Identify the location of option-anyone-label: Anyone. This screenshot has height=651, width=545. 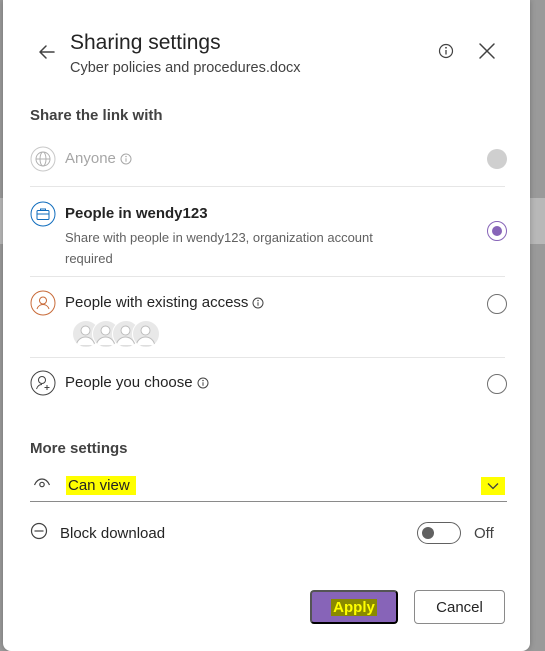
(98, 158).